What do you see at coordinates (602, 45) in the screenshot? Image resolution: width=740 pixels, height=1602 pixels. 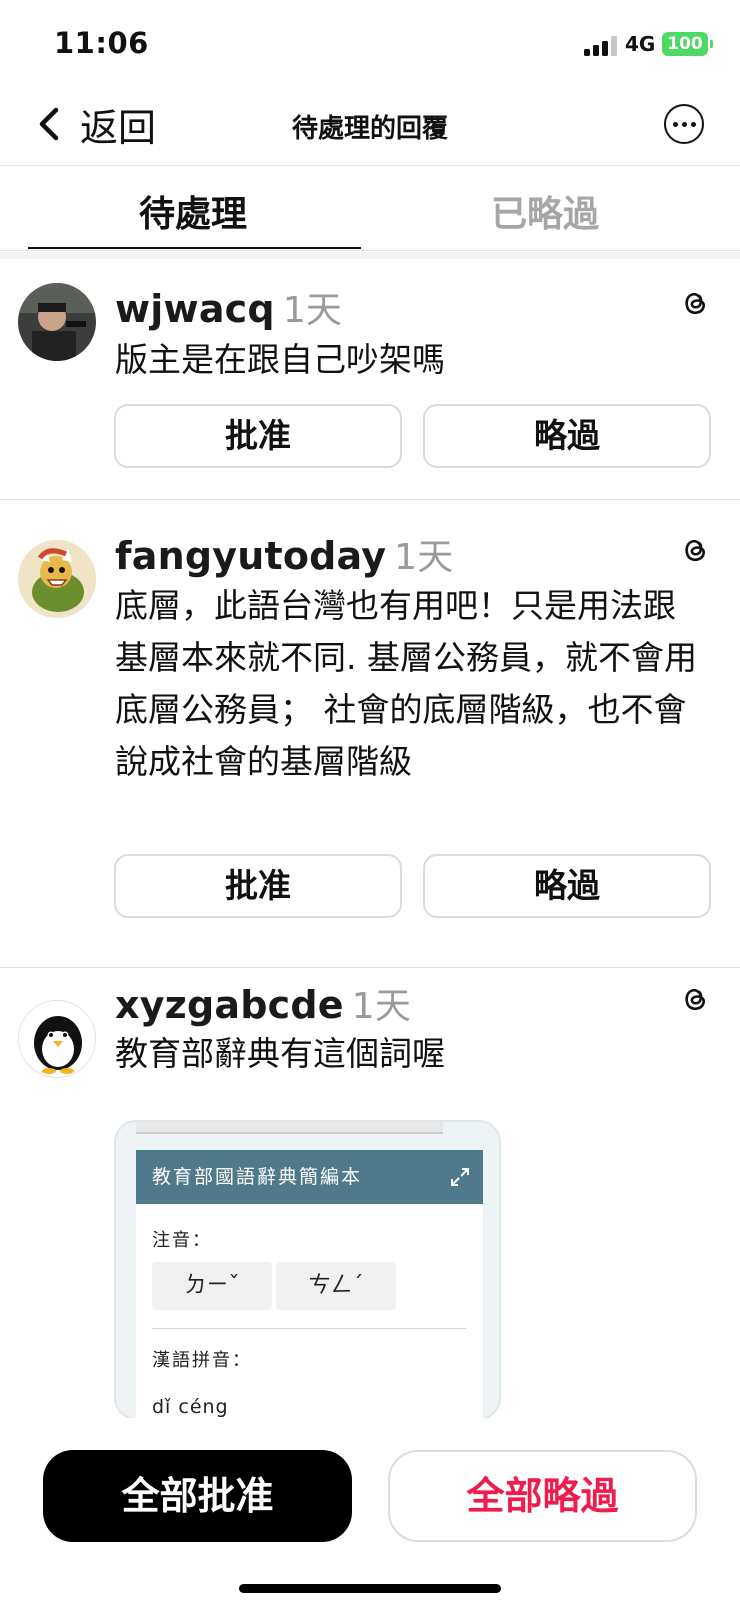 I see `cellular-signal-icon` at bounding box center [602, 45].